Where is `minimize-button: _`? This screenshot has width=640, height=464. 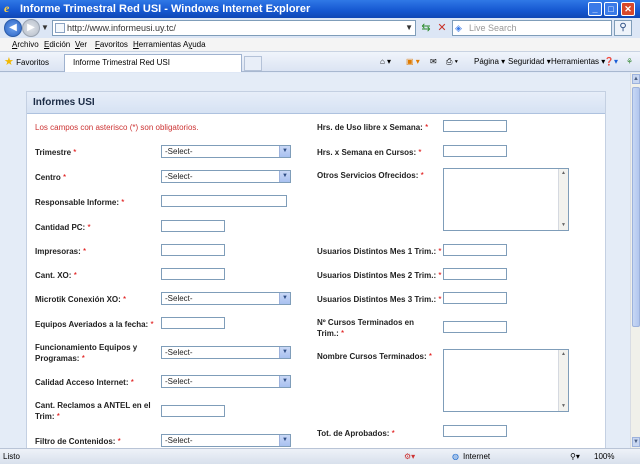 minimize-button: _ is located at coordinates (595, 9).